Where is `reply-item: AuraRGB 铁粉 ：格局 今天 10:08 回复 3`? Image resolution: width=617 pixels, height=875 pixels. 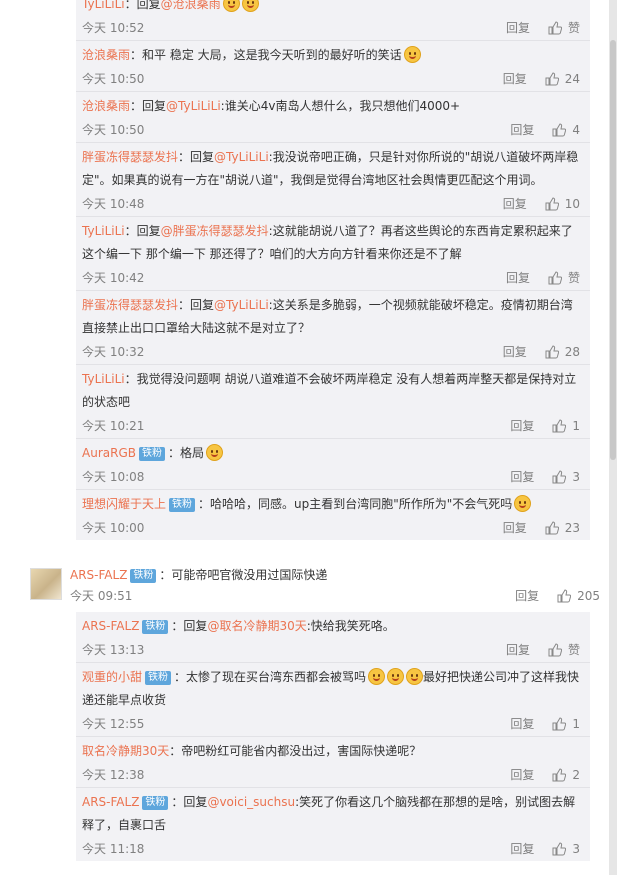
reply-item: AuraRGB 铁粉 ：格局 今天 10:08 回复 3 is located at coordinates (333, 464).